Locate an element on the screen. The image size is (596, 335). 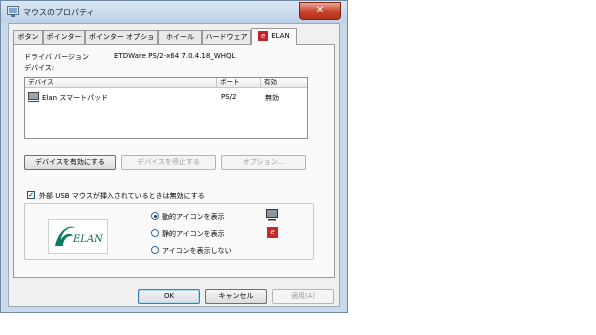
tab-label: ハードウェア is located at coordinates (226, 37).